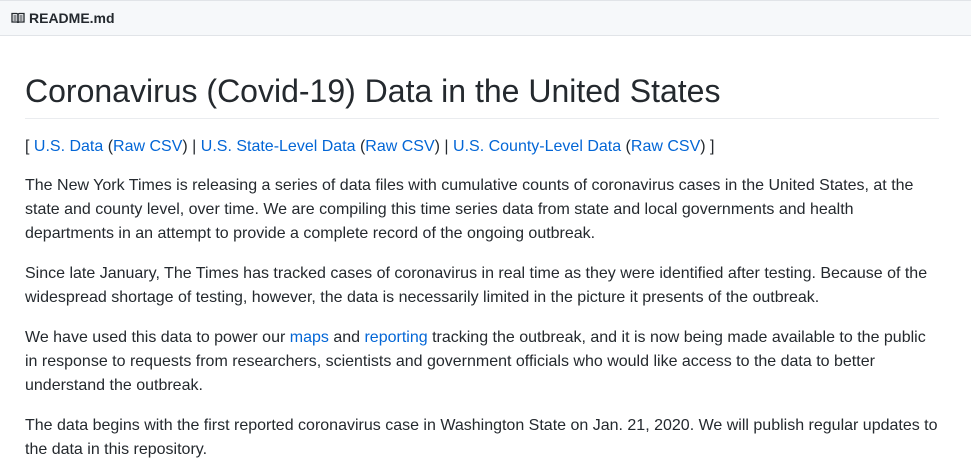 The height and width of the screenshot is (470, 971). What do you see at coordinates (399, 146) in the screenshot?
I see `state-raw-csv-link: Raw CSV` at bounding box center [399, 146].